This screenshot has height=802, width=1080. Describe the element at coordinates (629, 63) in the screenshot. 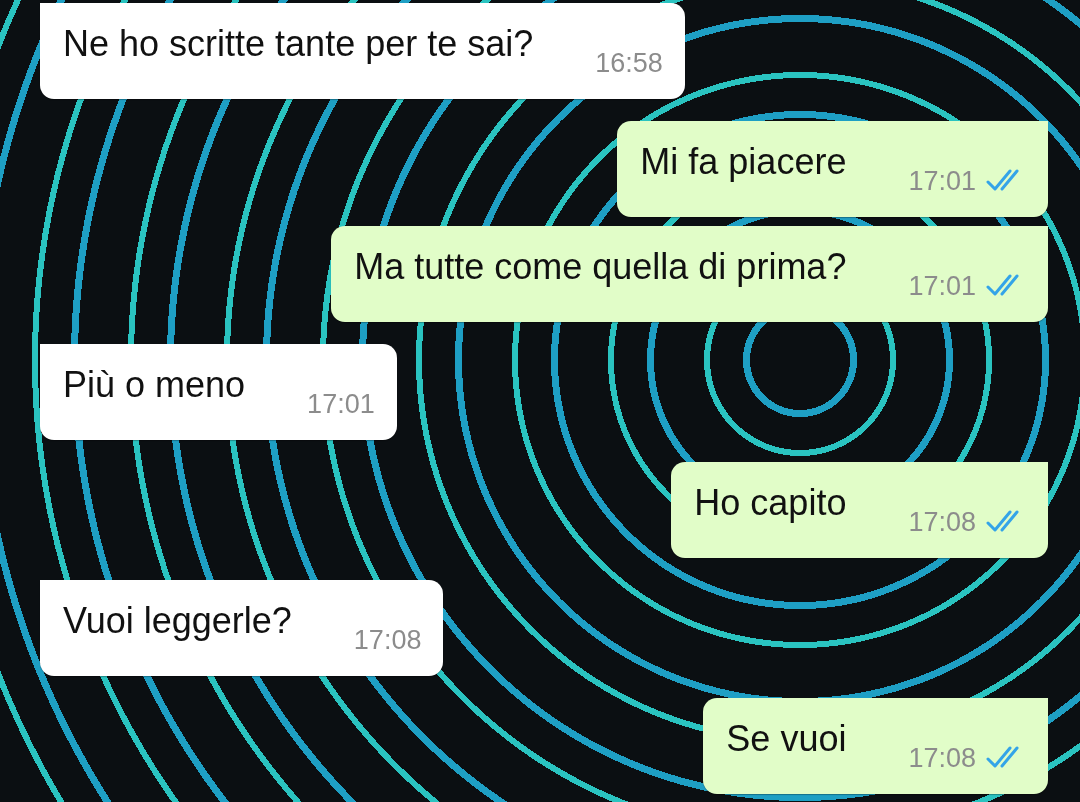

I see `message-time: 16:58` at that location.